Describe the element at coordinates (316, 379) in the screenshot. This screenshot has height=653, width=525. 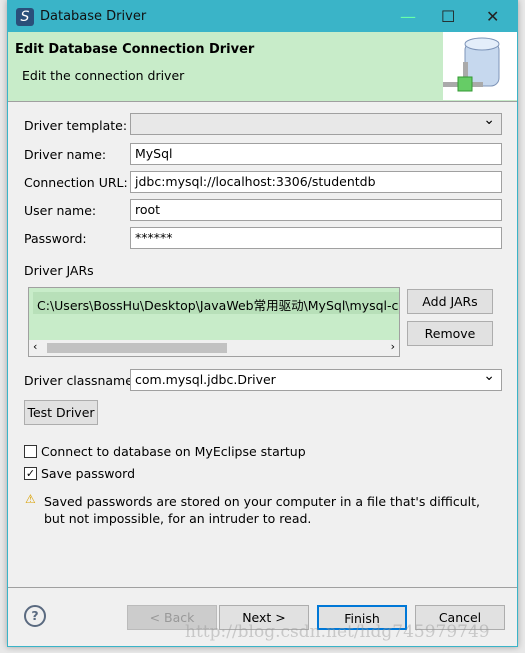
I see `driver-classname-select: com.mysql.jdbc.Driver` at that location.